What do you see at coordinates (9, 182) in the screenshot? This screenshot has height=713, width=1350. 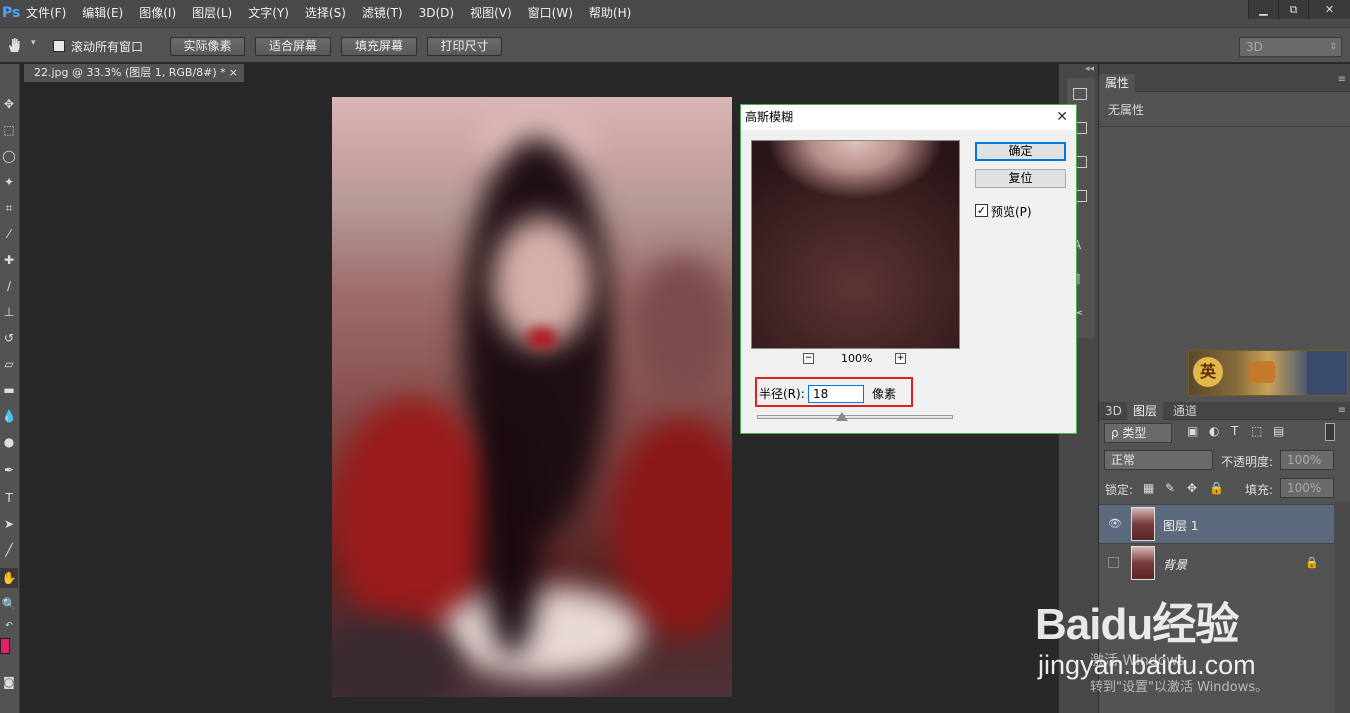 I see `magic-wand-icon: ✦` at bounding box center [9, 182].